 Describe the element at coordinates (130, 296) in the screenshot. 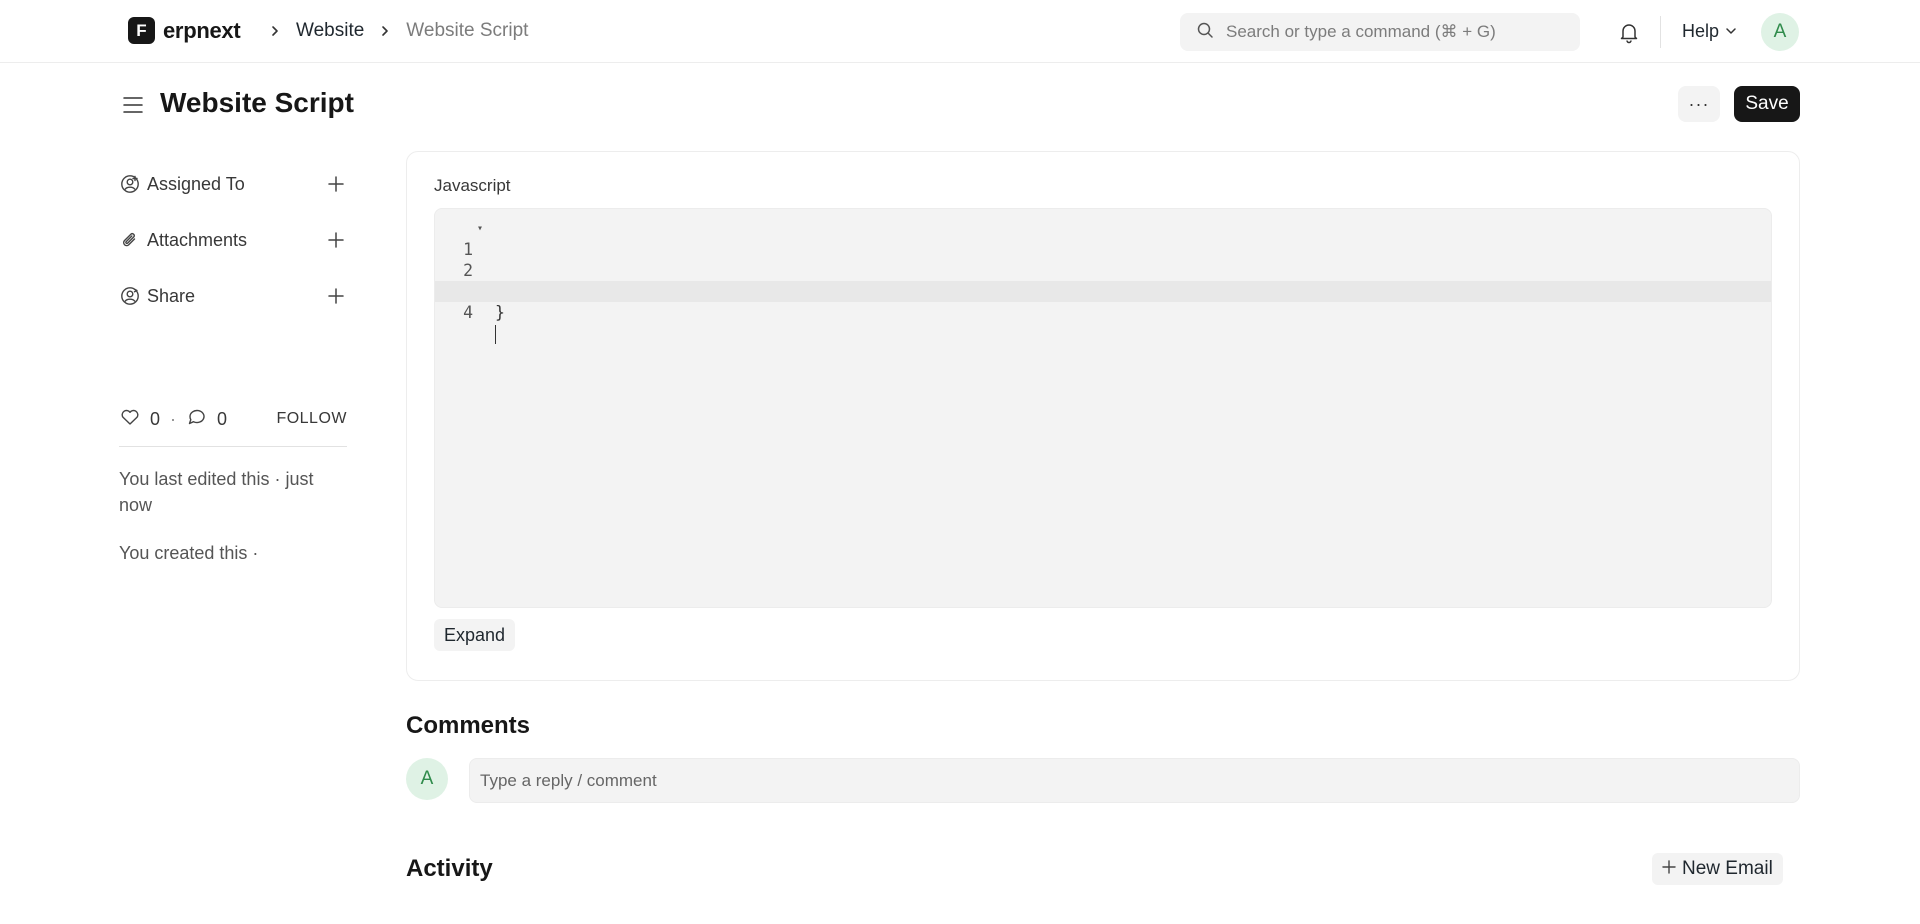

I see `share-icon` at that location.